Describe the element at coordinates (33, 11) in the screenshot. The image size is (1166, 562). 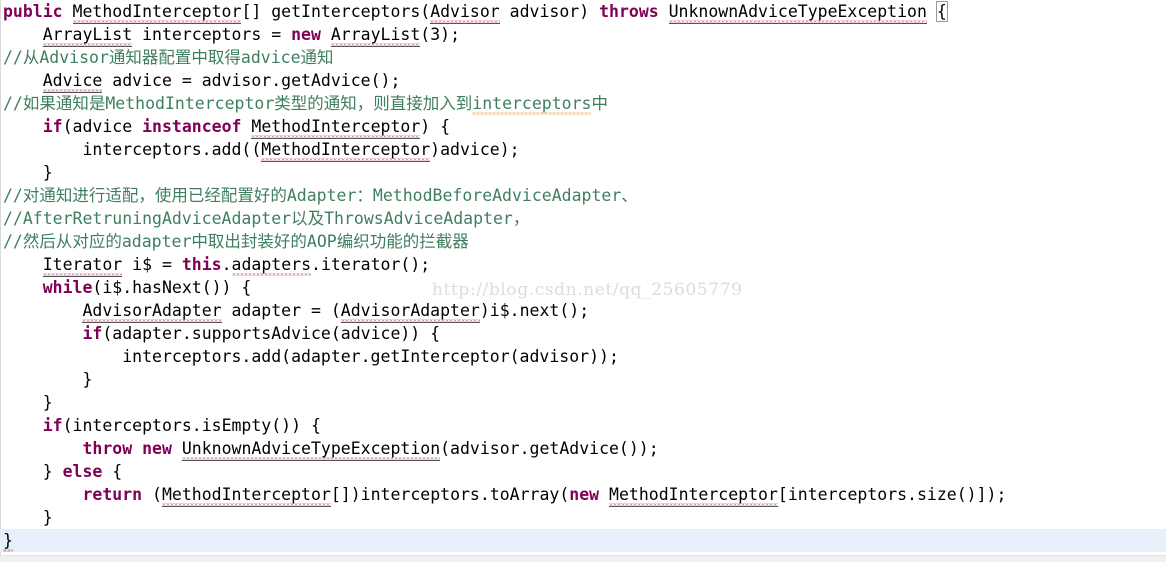
I see `code-token: public` at that location.